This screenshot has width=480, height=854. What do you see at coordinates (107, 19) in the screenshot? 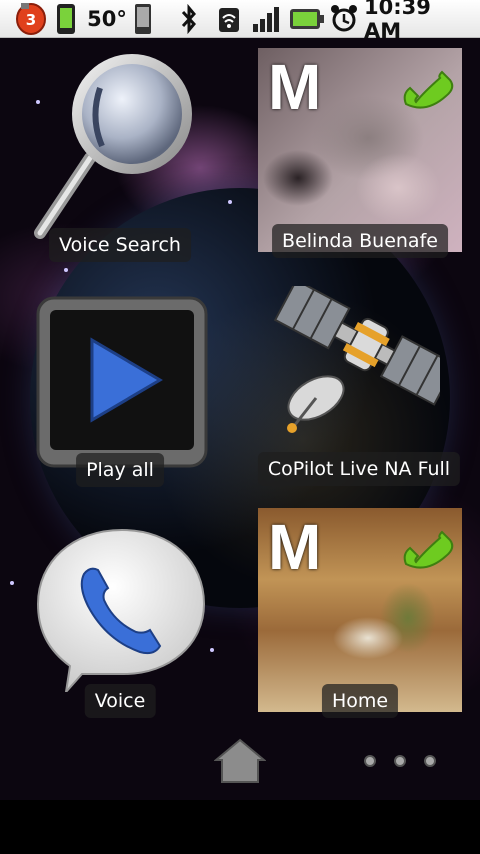
I see `temperature-text: 50°` at bounding box center [107, 19].